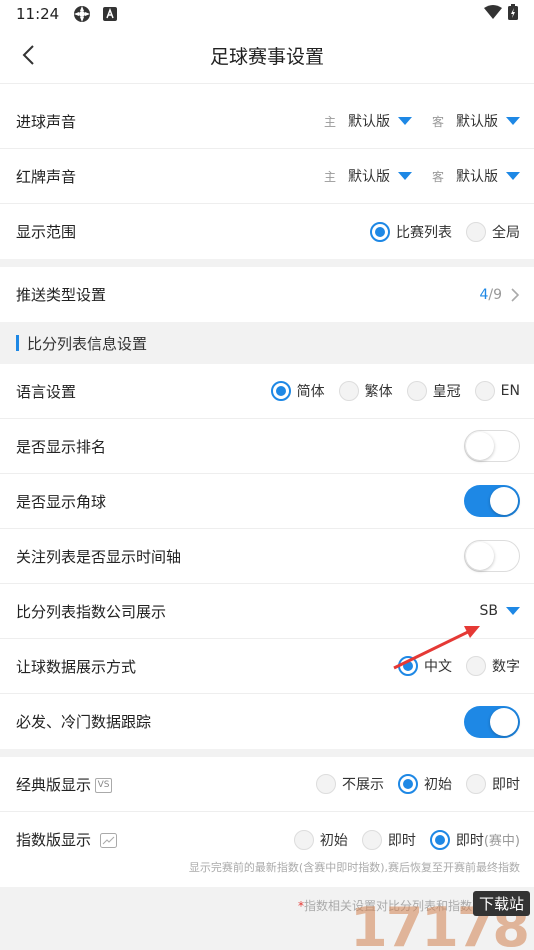 The width and height of the screenshot is (534, 950). What do you see at coordinates (159, 784) in the screenshot?
I see `classic-display-label: 经典版显示 VS` at bounding box center [159, 784].